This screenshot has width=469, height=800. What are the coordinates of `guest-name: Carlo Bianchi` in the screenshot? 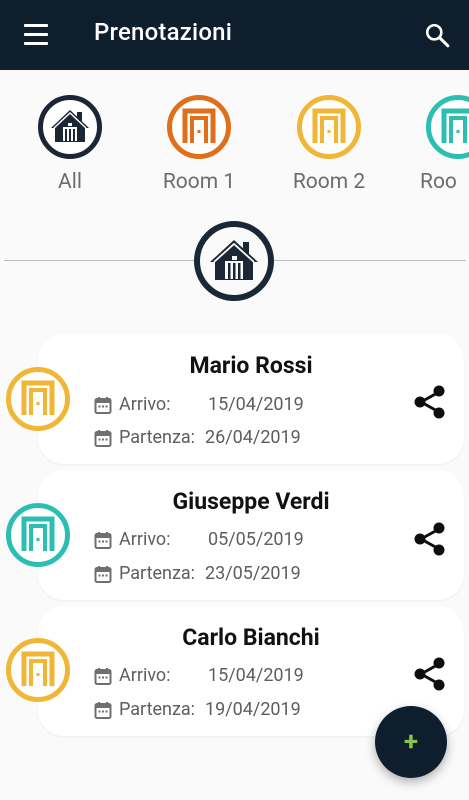 It's located at (251, 637).